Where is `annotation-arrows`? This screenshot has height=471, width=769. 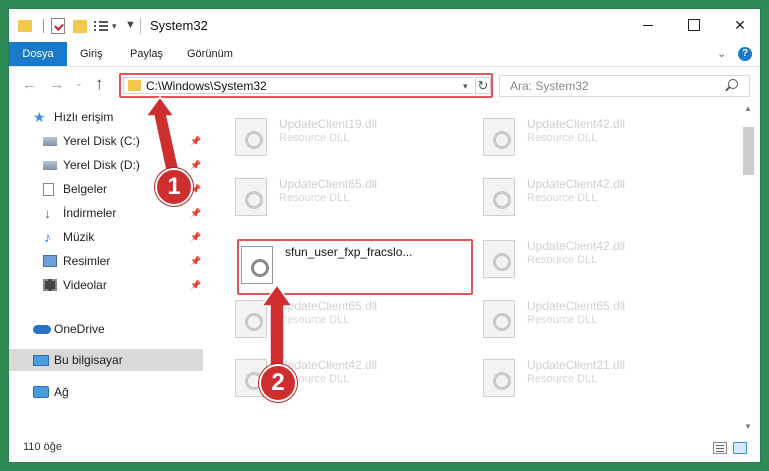 annotation-arrows is located at coordinates (219, 233).